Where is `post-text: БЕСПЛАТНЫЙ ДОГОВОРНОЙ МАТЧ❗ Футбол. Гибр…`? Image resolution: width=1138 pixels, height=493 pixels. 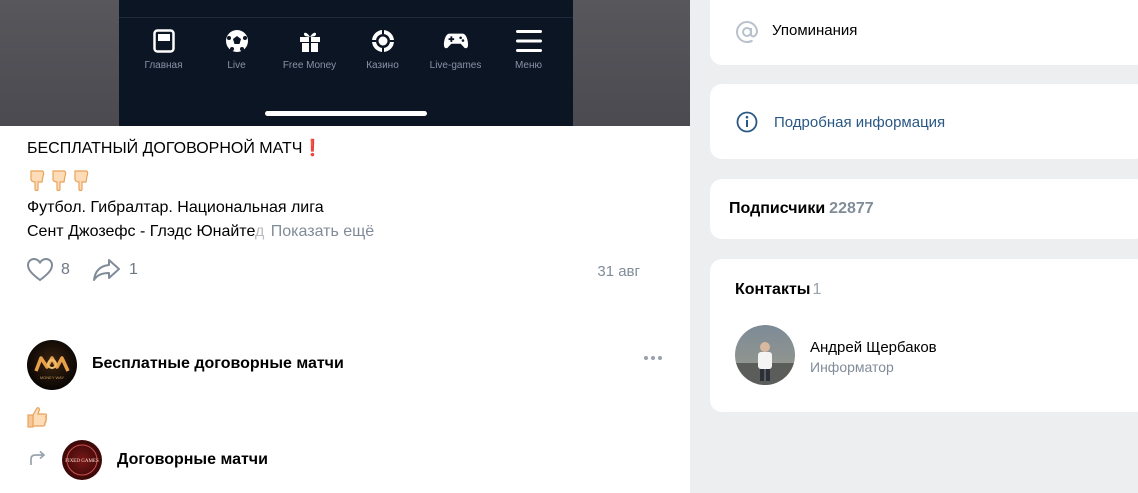 post-text: БЕСПЛАТНЫЙ ДОГОВОРНОЙ МАТЧ❗ Футбол. Гибр… is located at coordinates (347, 191).